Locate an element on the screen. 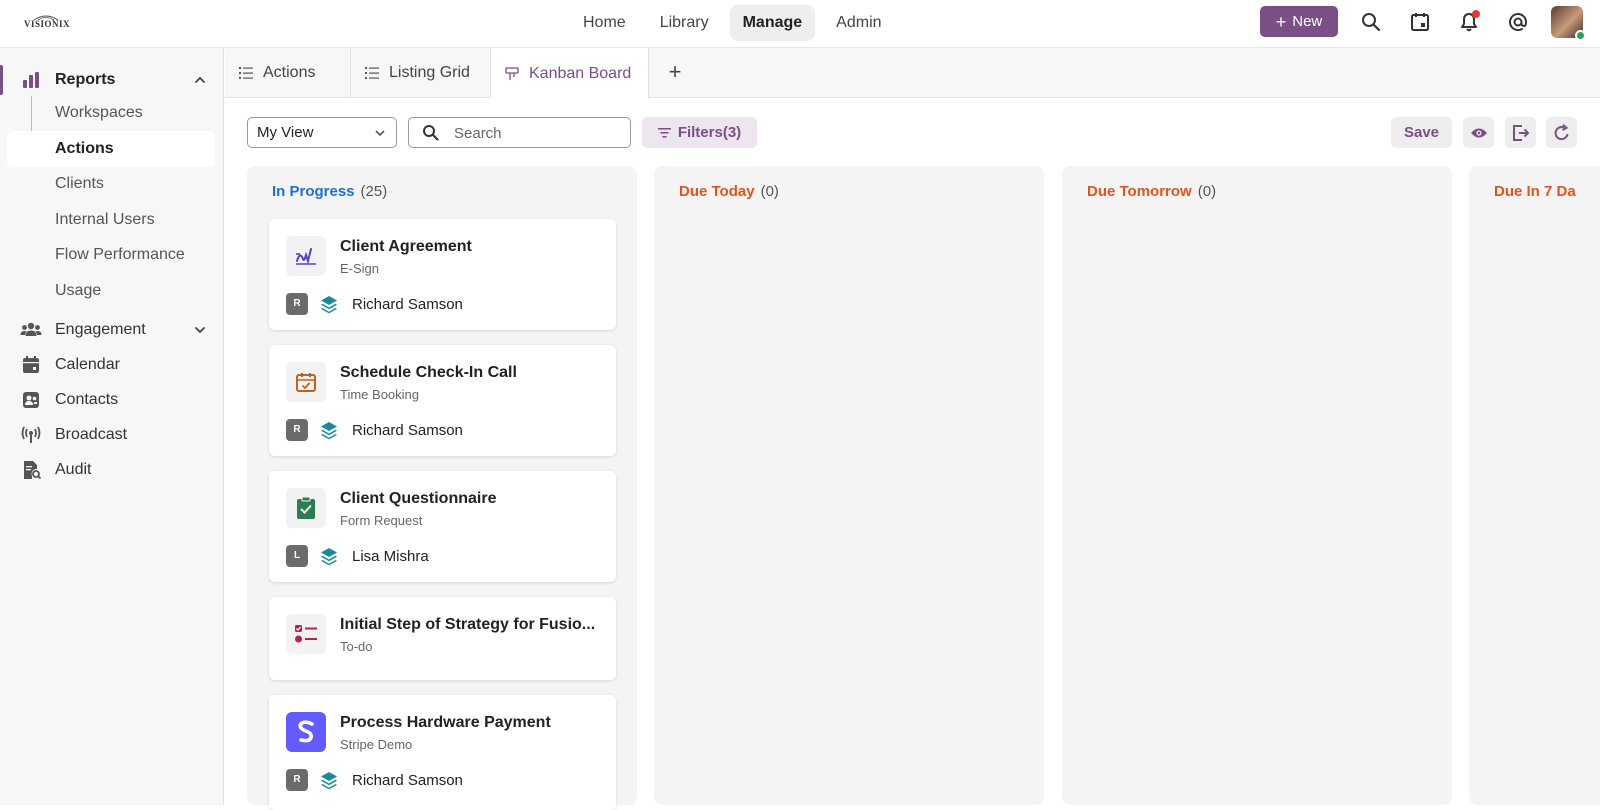 The image size is (1600, 810). card-title: Process Hardware Payment is located at coordinates (445, 722).